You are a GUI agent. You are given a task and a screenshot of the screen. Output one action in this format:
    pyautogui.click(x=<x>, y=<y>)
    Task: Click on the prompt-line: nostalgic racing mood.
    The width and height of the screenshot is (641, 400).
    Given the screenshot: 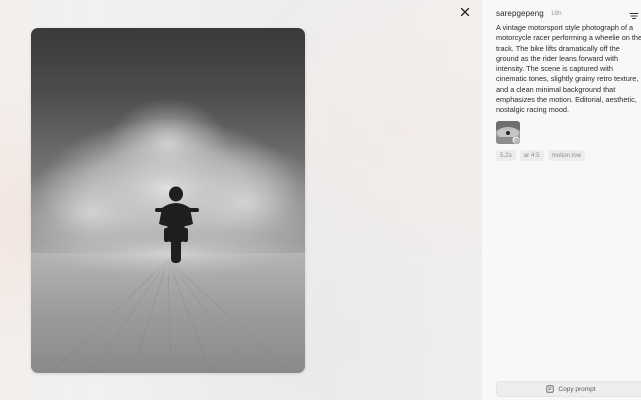 What is the action you would take?
    pyautogui.click(x=533, y=110)
    